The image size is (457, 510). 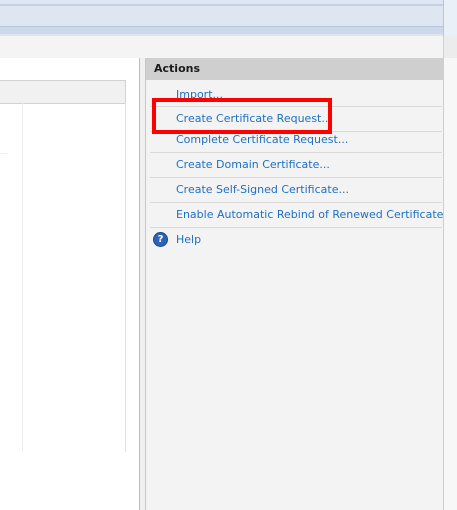 I want to click on column-separator, so click(x=22, y=277).